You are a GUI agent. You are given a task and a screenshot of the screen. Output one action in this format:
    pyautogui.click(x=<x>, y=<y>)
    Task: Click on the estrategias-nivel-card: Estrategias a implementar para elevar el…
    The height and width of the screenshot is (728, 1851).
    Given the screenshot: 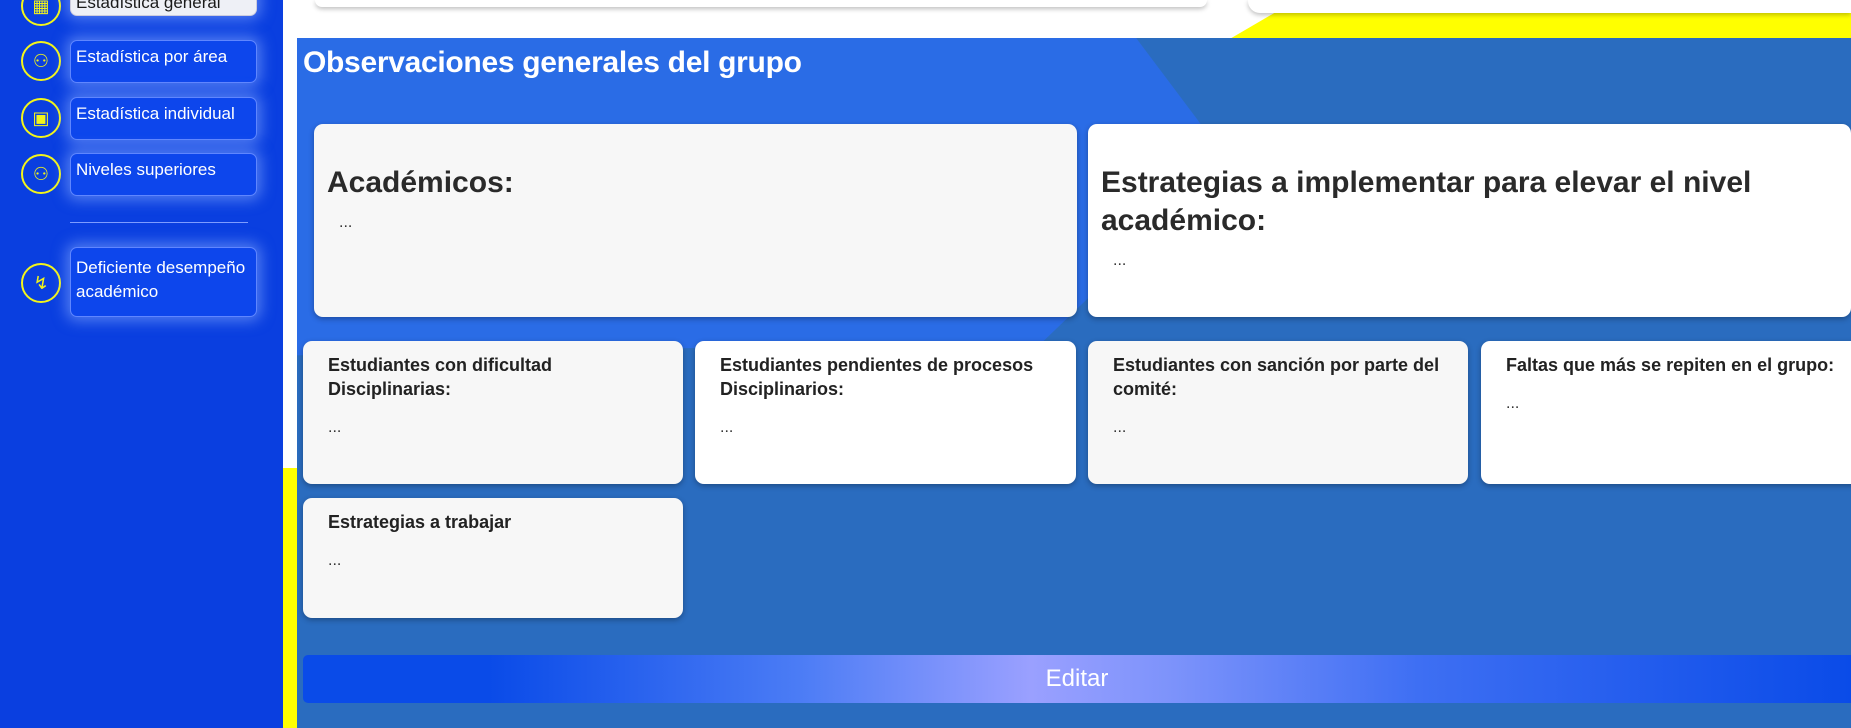 What is the action you would take?
    pyautogui.click(x=1469, y=220)
    